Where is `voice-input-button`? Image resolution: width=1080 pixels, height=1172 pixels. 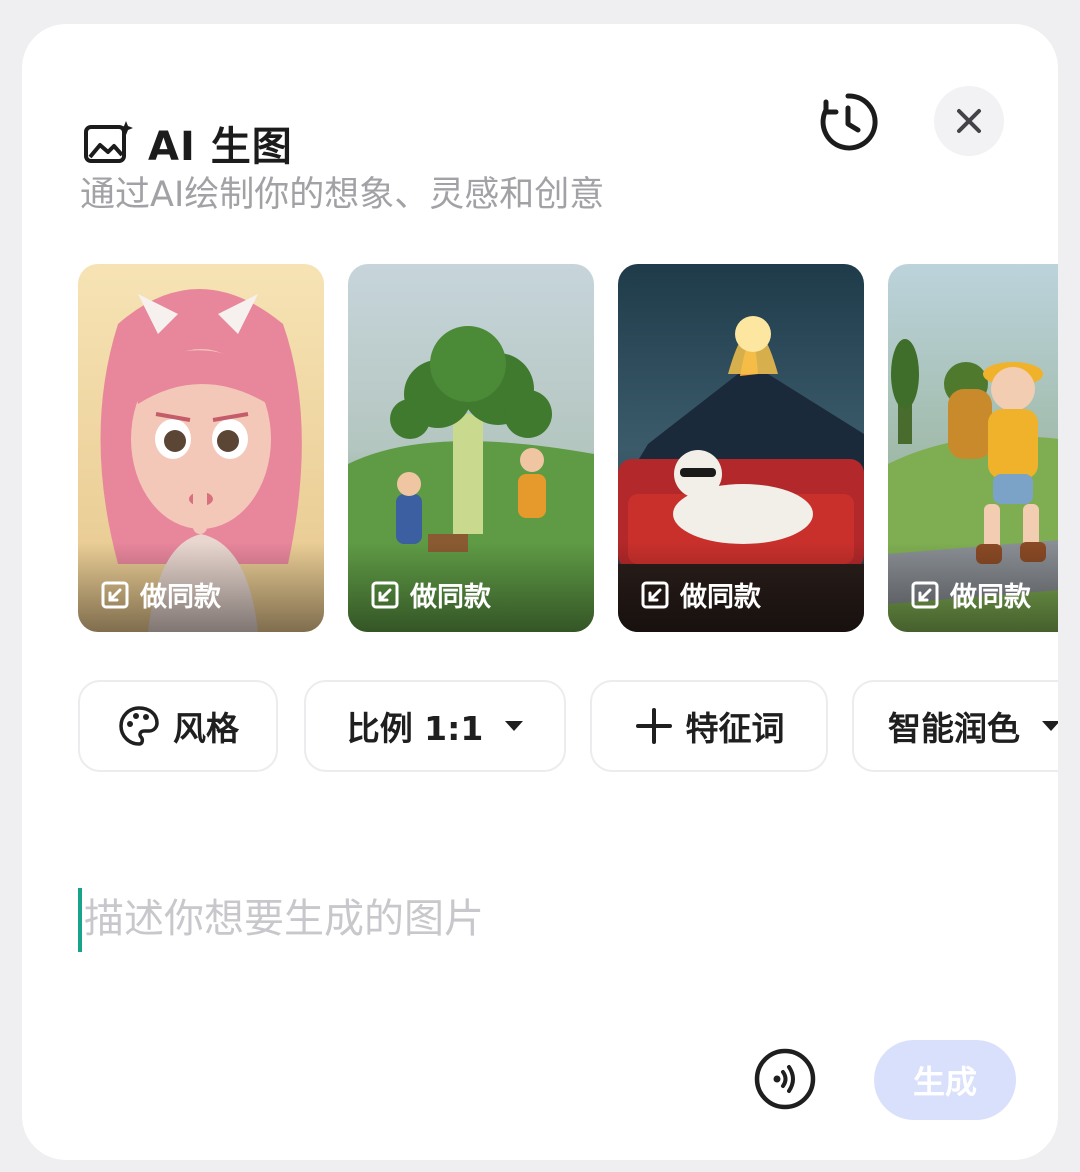
voice-input-button is located at coordinates (785, 1079).